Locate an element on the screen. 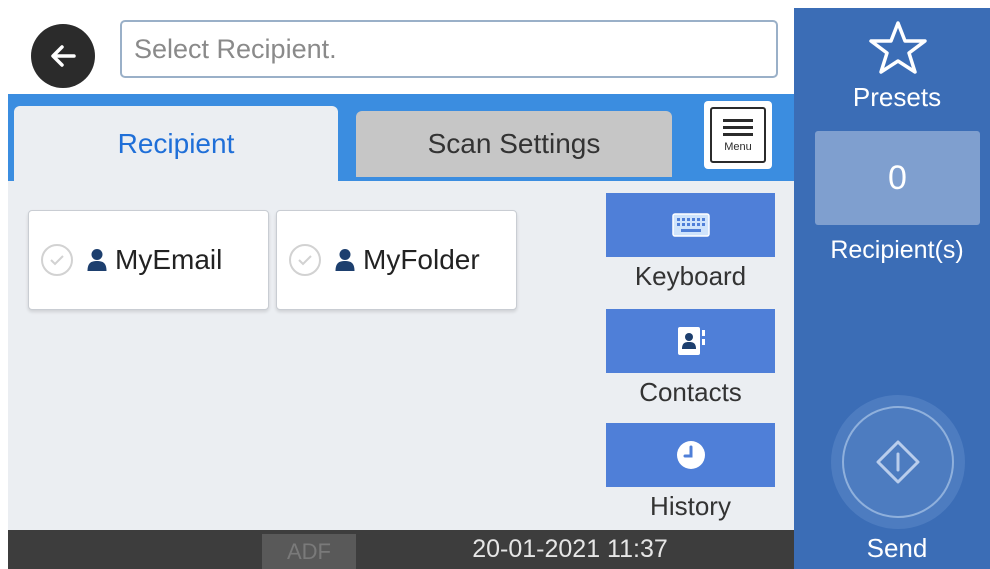  recipient-input is located at coordinates (449, 49).